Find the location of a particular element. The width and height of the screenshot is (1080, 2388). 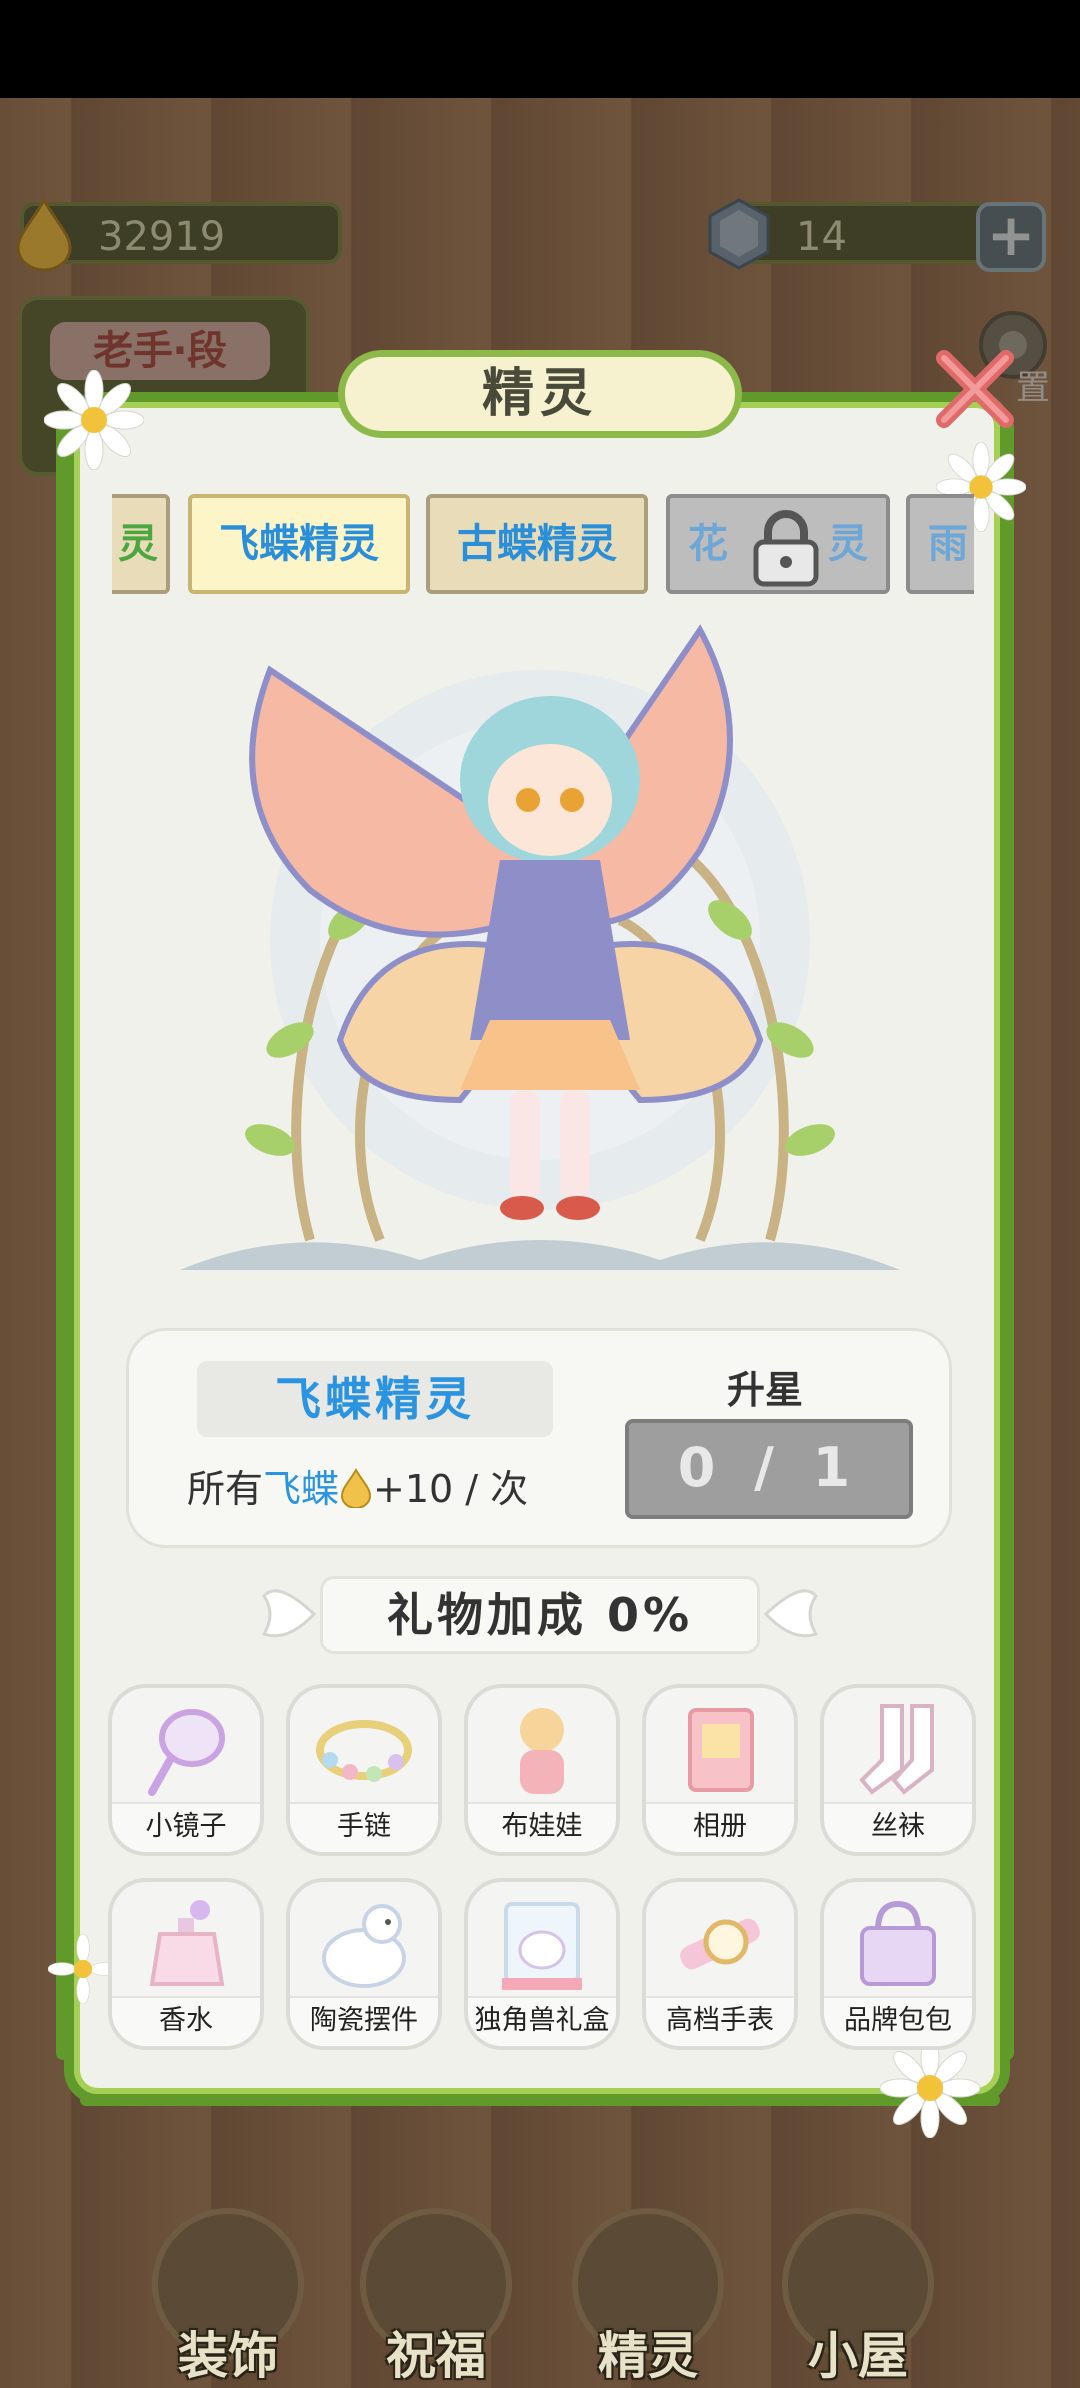

gift-label: 小镜子 is located at coordinates (186, 1827).